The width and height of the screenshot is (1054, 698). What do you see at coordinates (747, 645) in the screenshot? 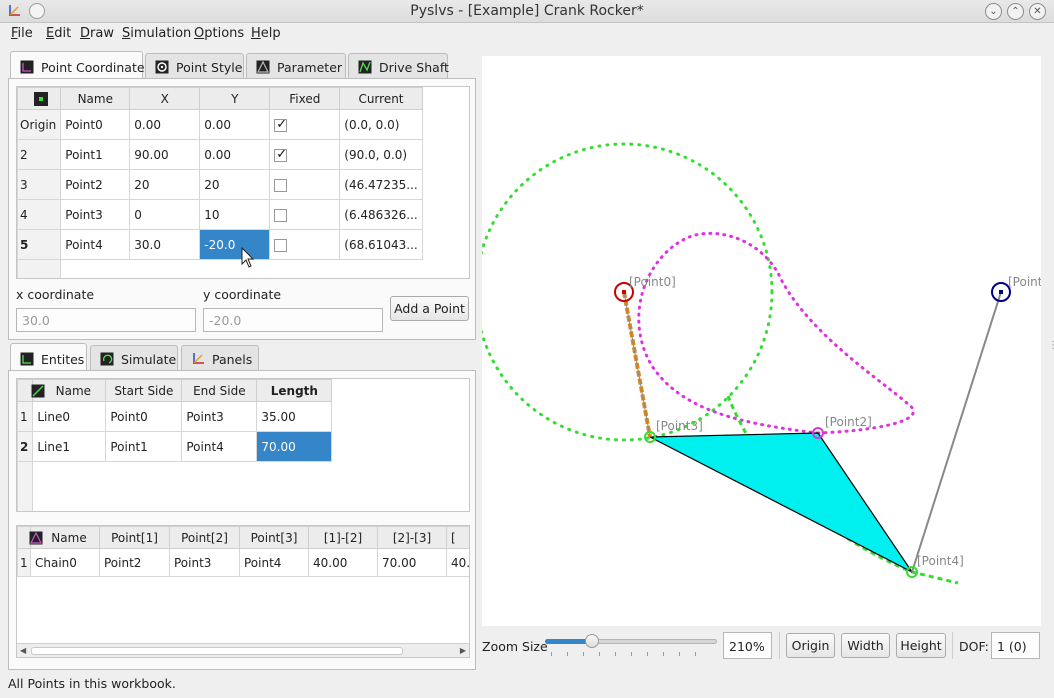
I see `zoom-value-input: 210%` at bounding box center [747, 645].